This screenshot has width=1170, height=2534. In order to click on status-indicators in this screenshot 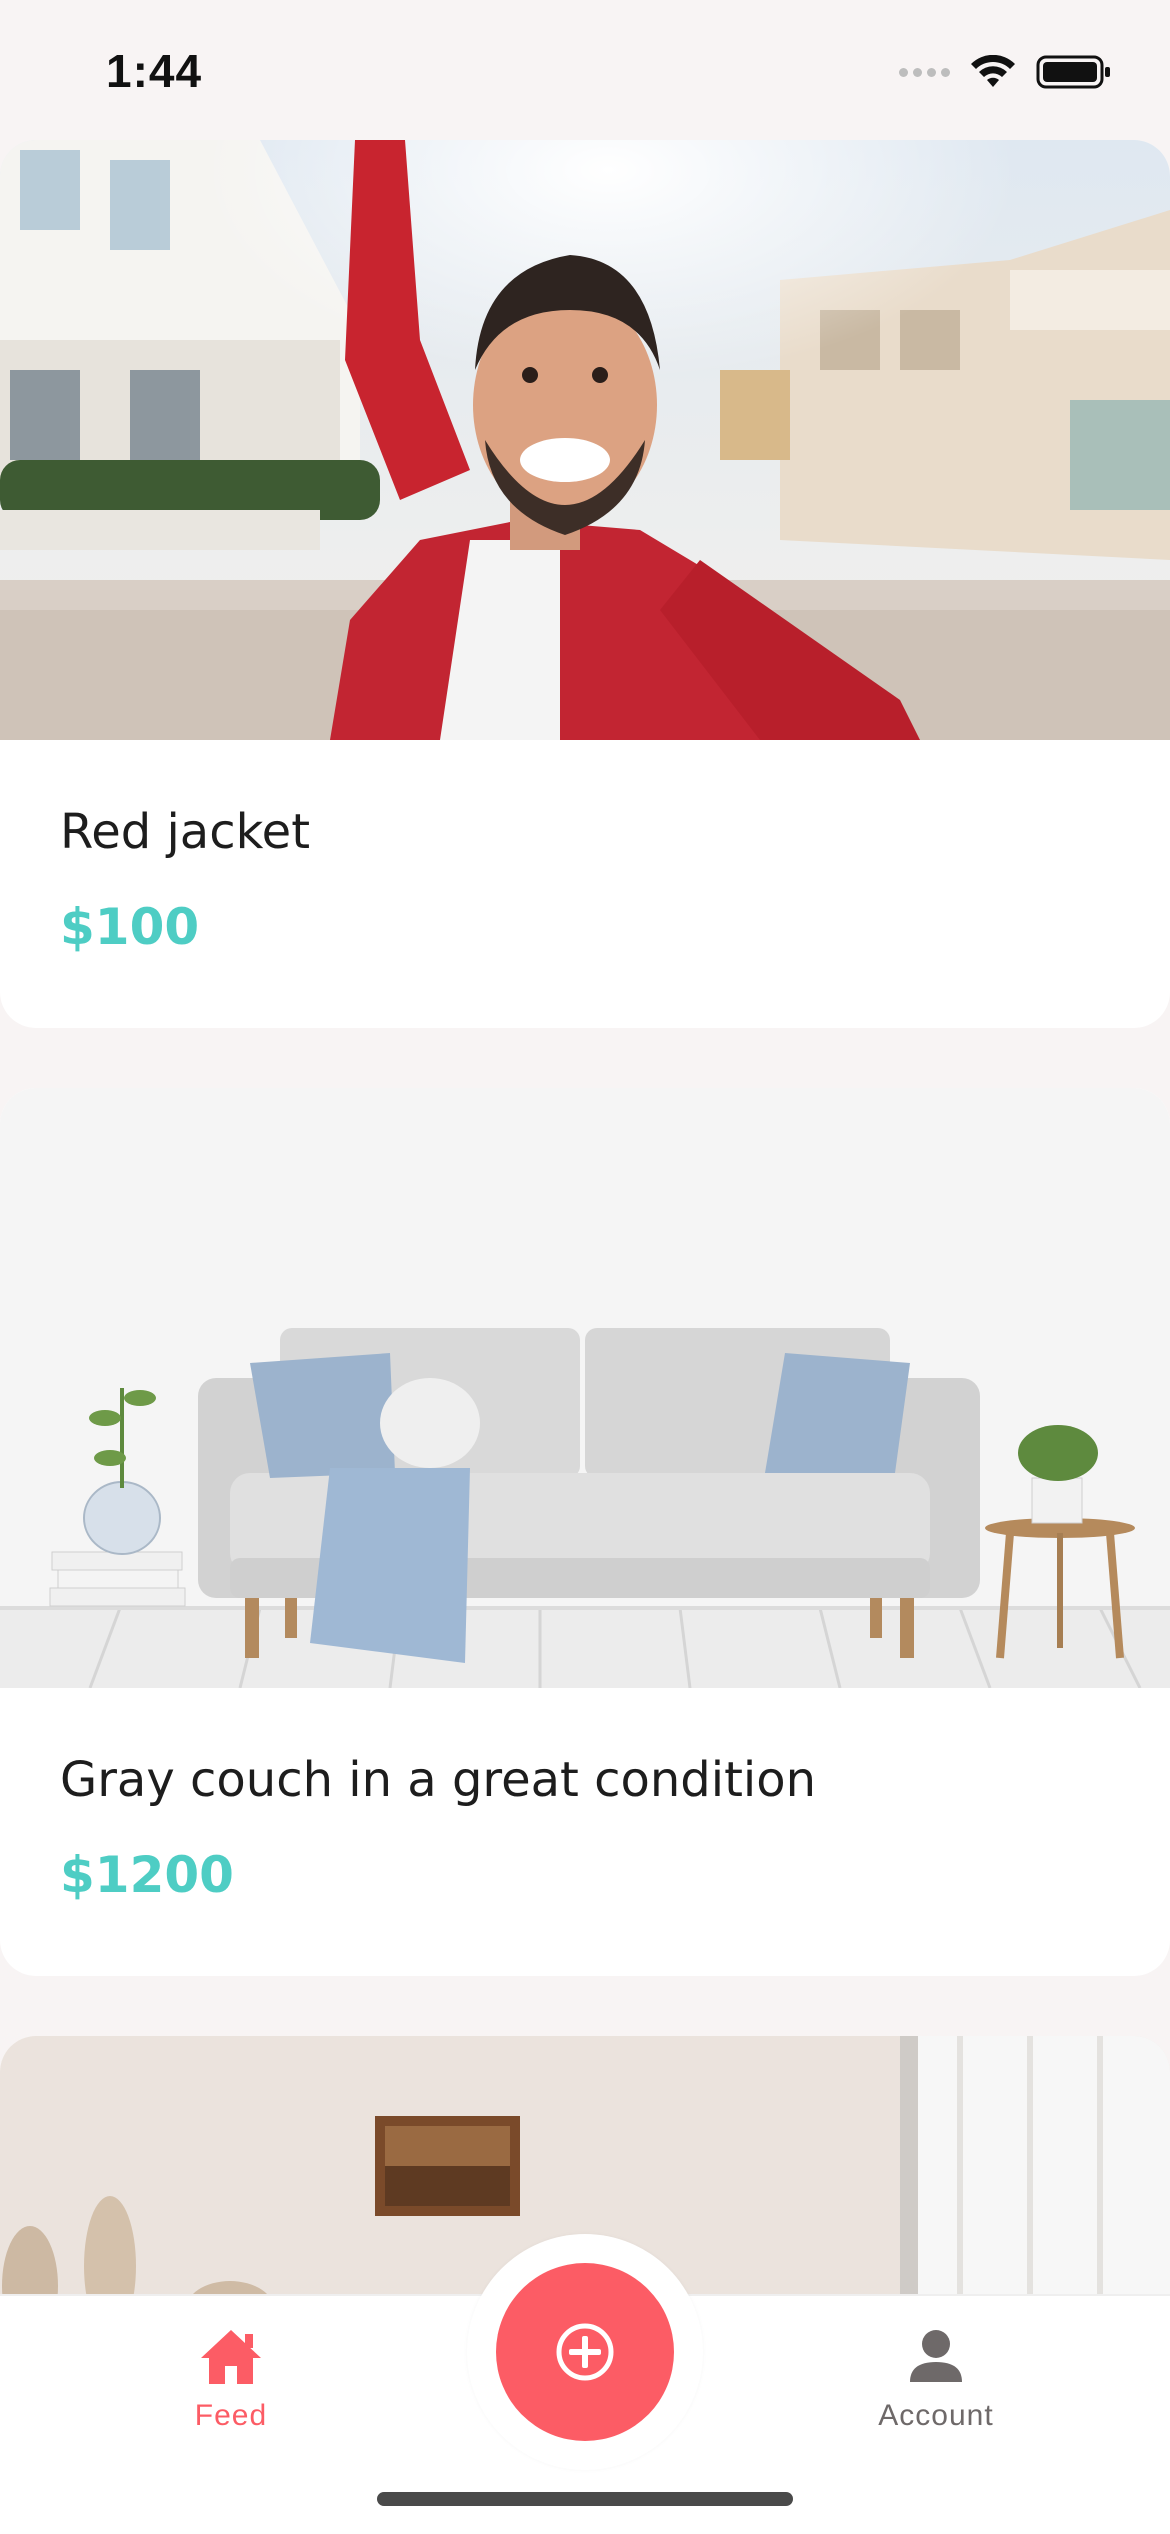, I will do `click(1005, 72)`.